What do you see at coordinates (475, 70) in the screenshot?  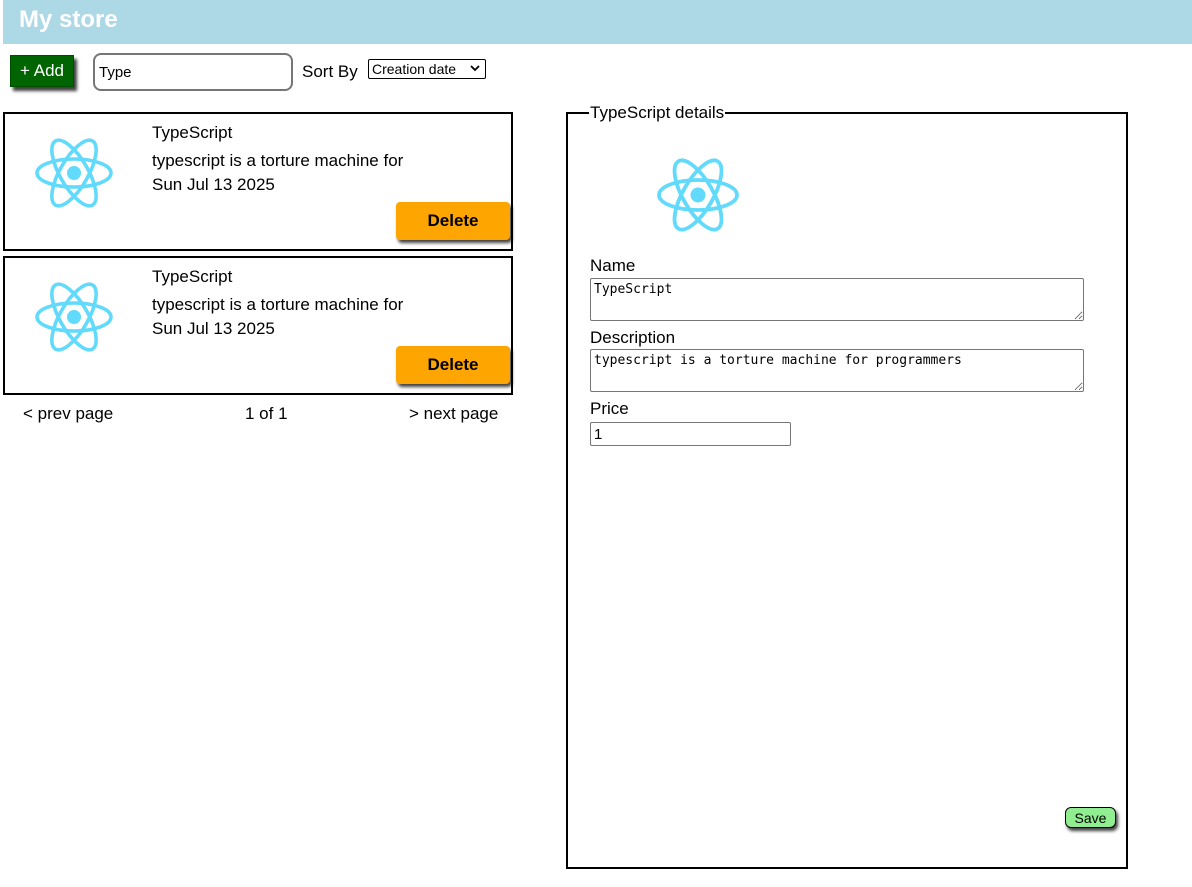 I see `chevron-down-icon` at bounding box center [475, 70].